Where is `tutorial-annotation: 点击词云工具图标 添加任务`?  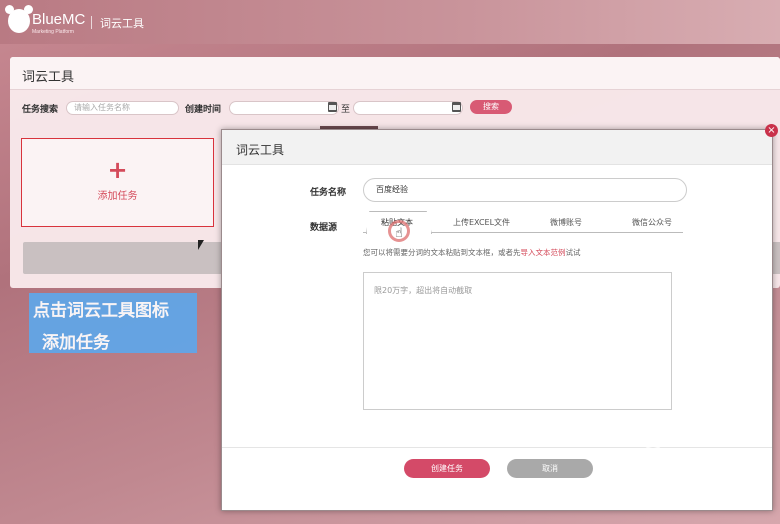
tutorial-annotation: 点击词云工具图标 添加任务 is located at coordinates (113, 323).